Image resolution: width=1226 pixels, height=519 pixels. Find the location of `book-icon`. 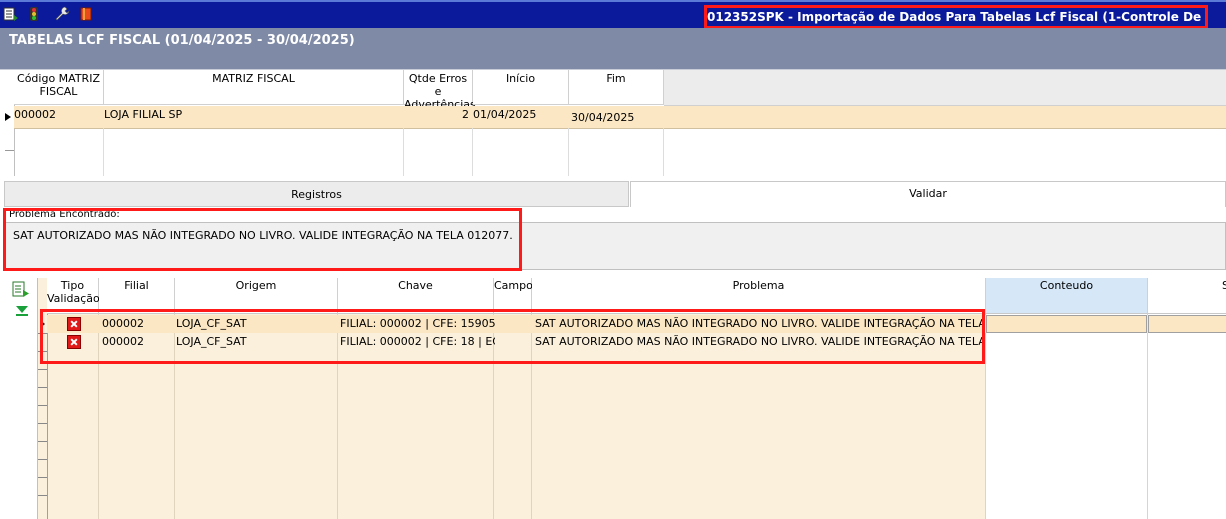

book-icon is located at coordinates (86, 14).